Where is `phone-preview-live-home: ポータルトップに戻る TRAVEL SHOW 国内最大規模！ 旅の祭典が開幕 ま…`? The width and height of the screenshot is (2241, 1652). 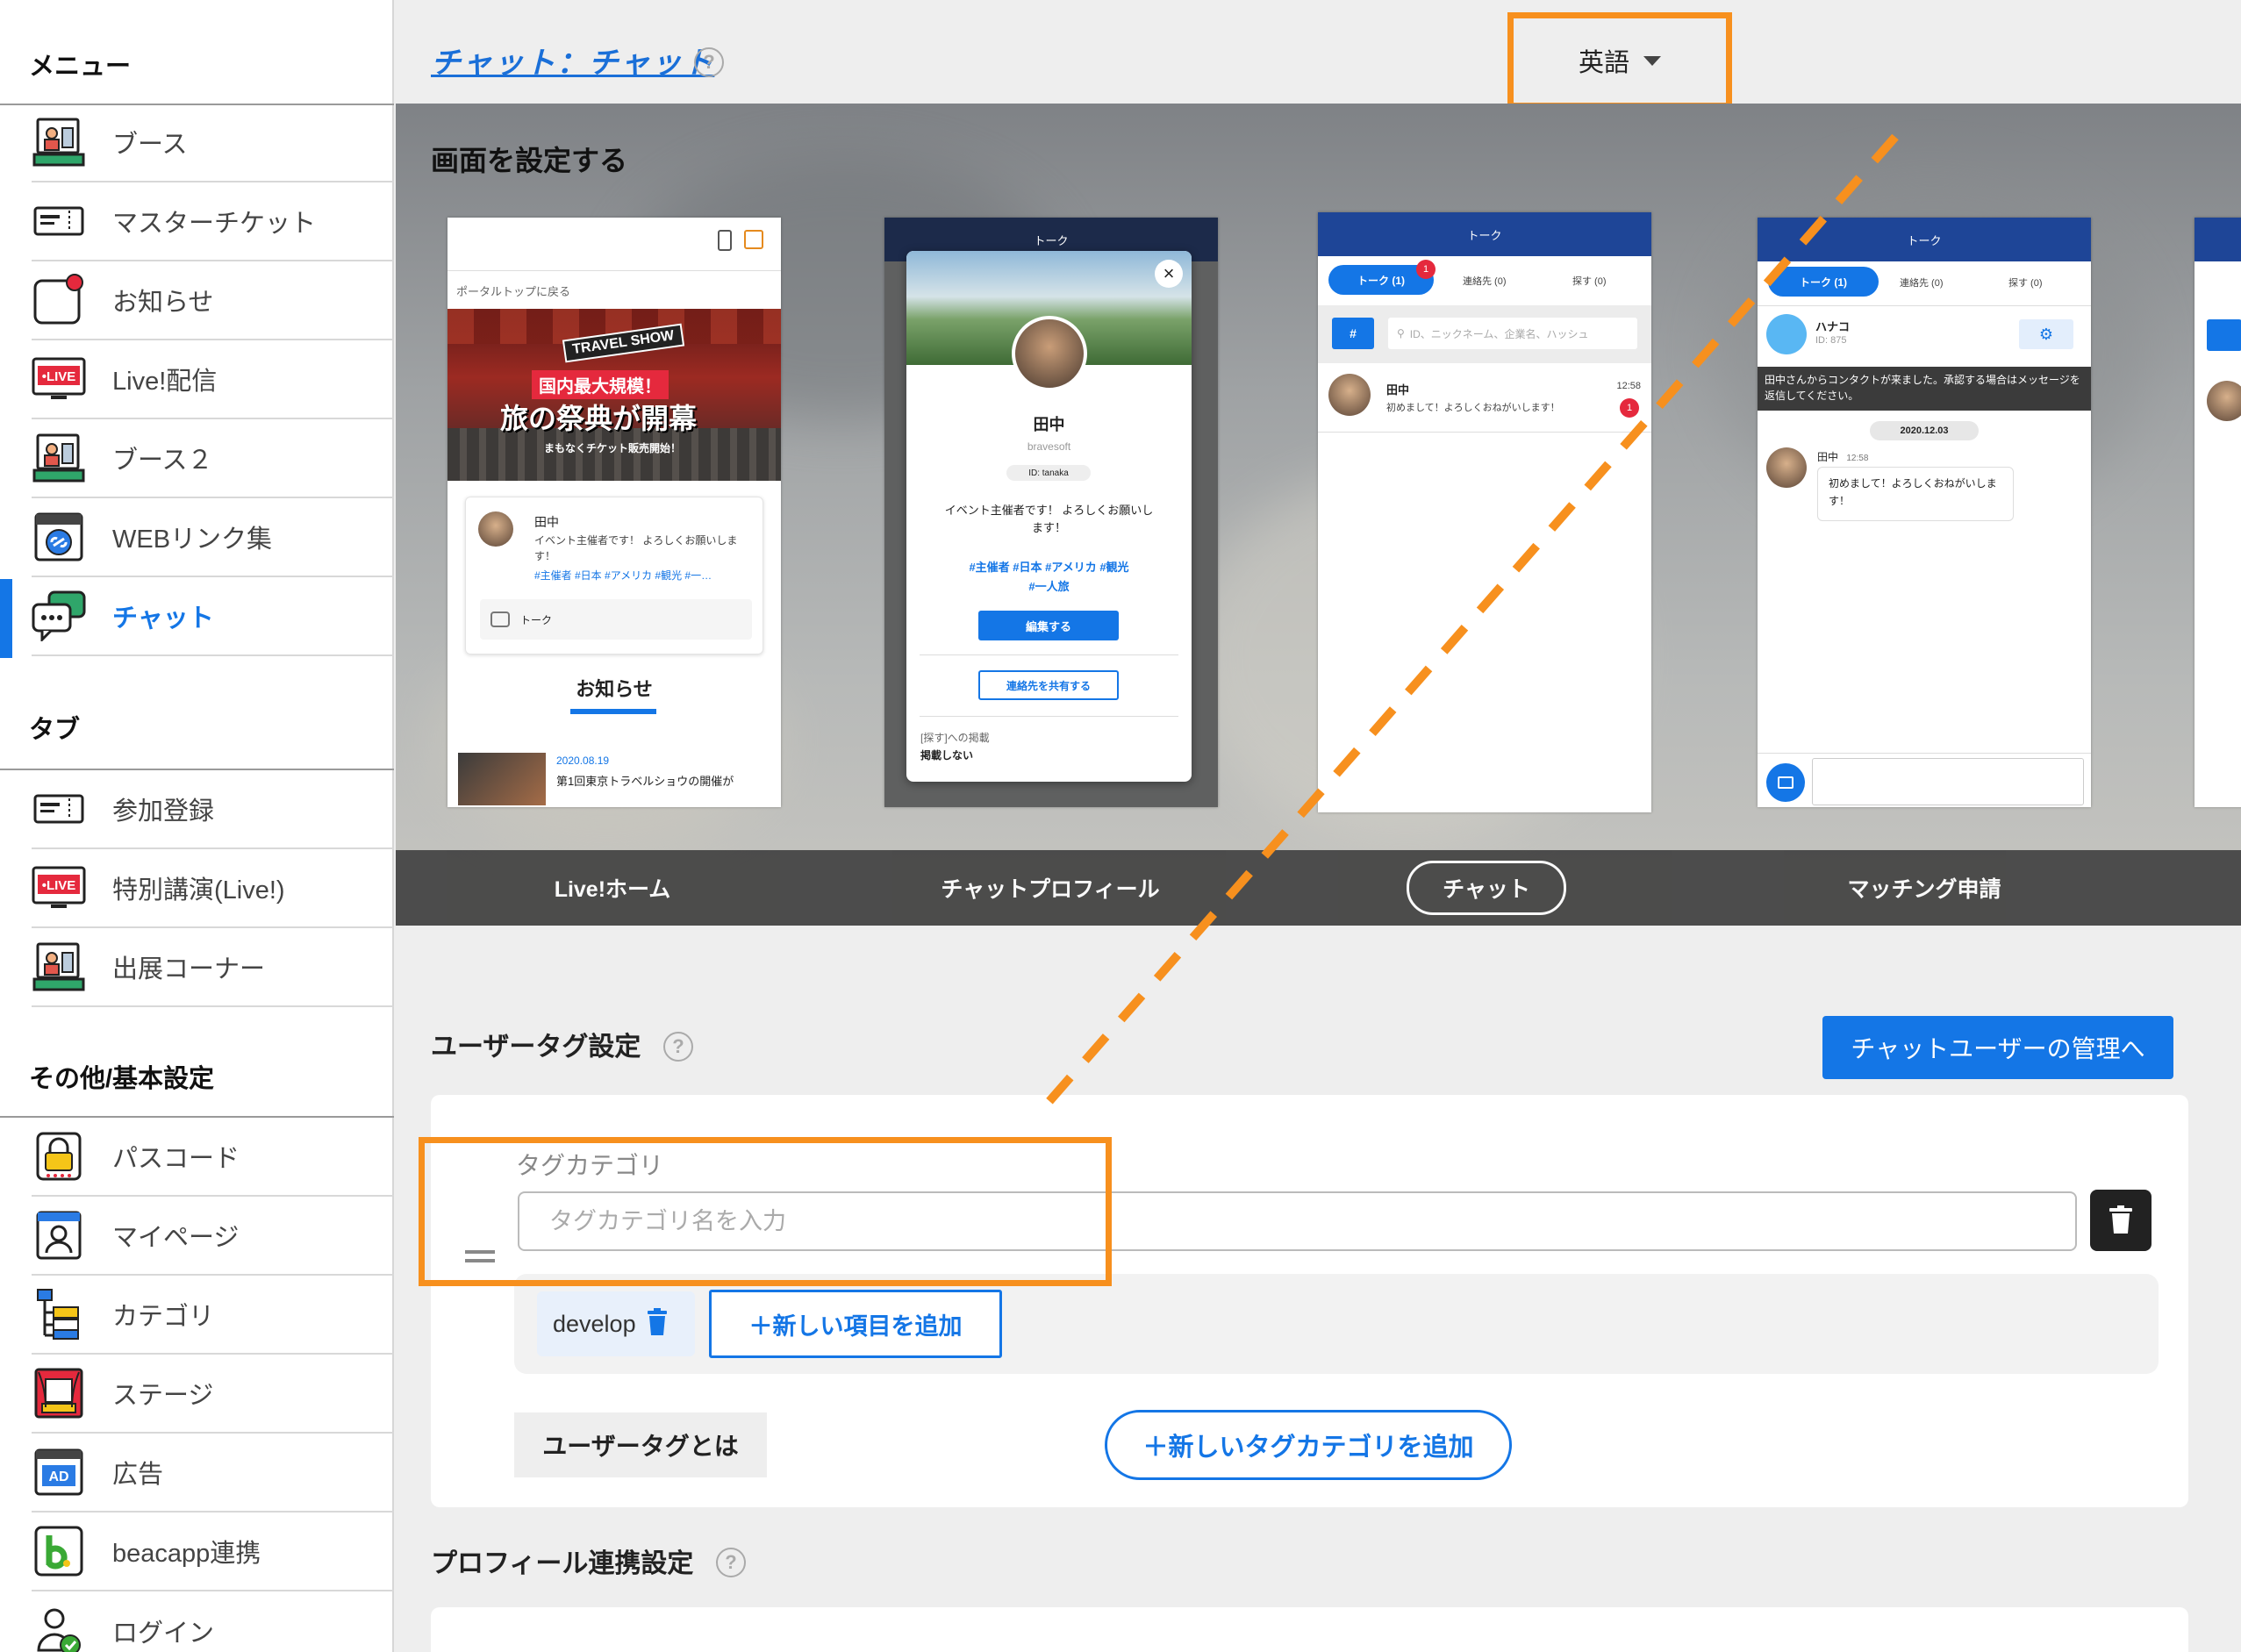
phone-preview-live-home: ポータルトップに戻る TRAVEL SHOW 国内最大規模！ 旅の祭典が開幕 ま… is located at coordinates (614, 513).